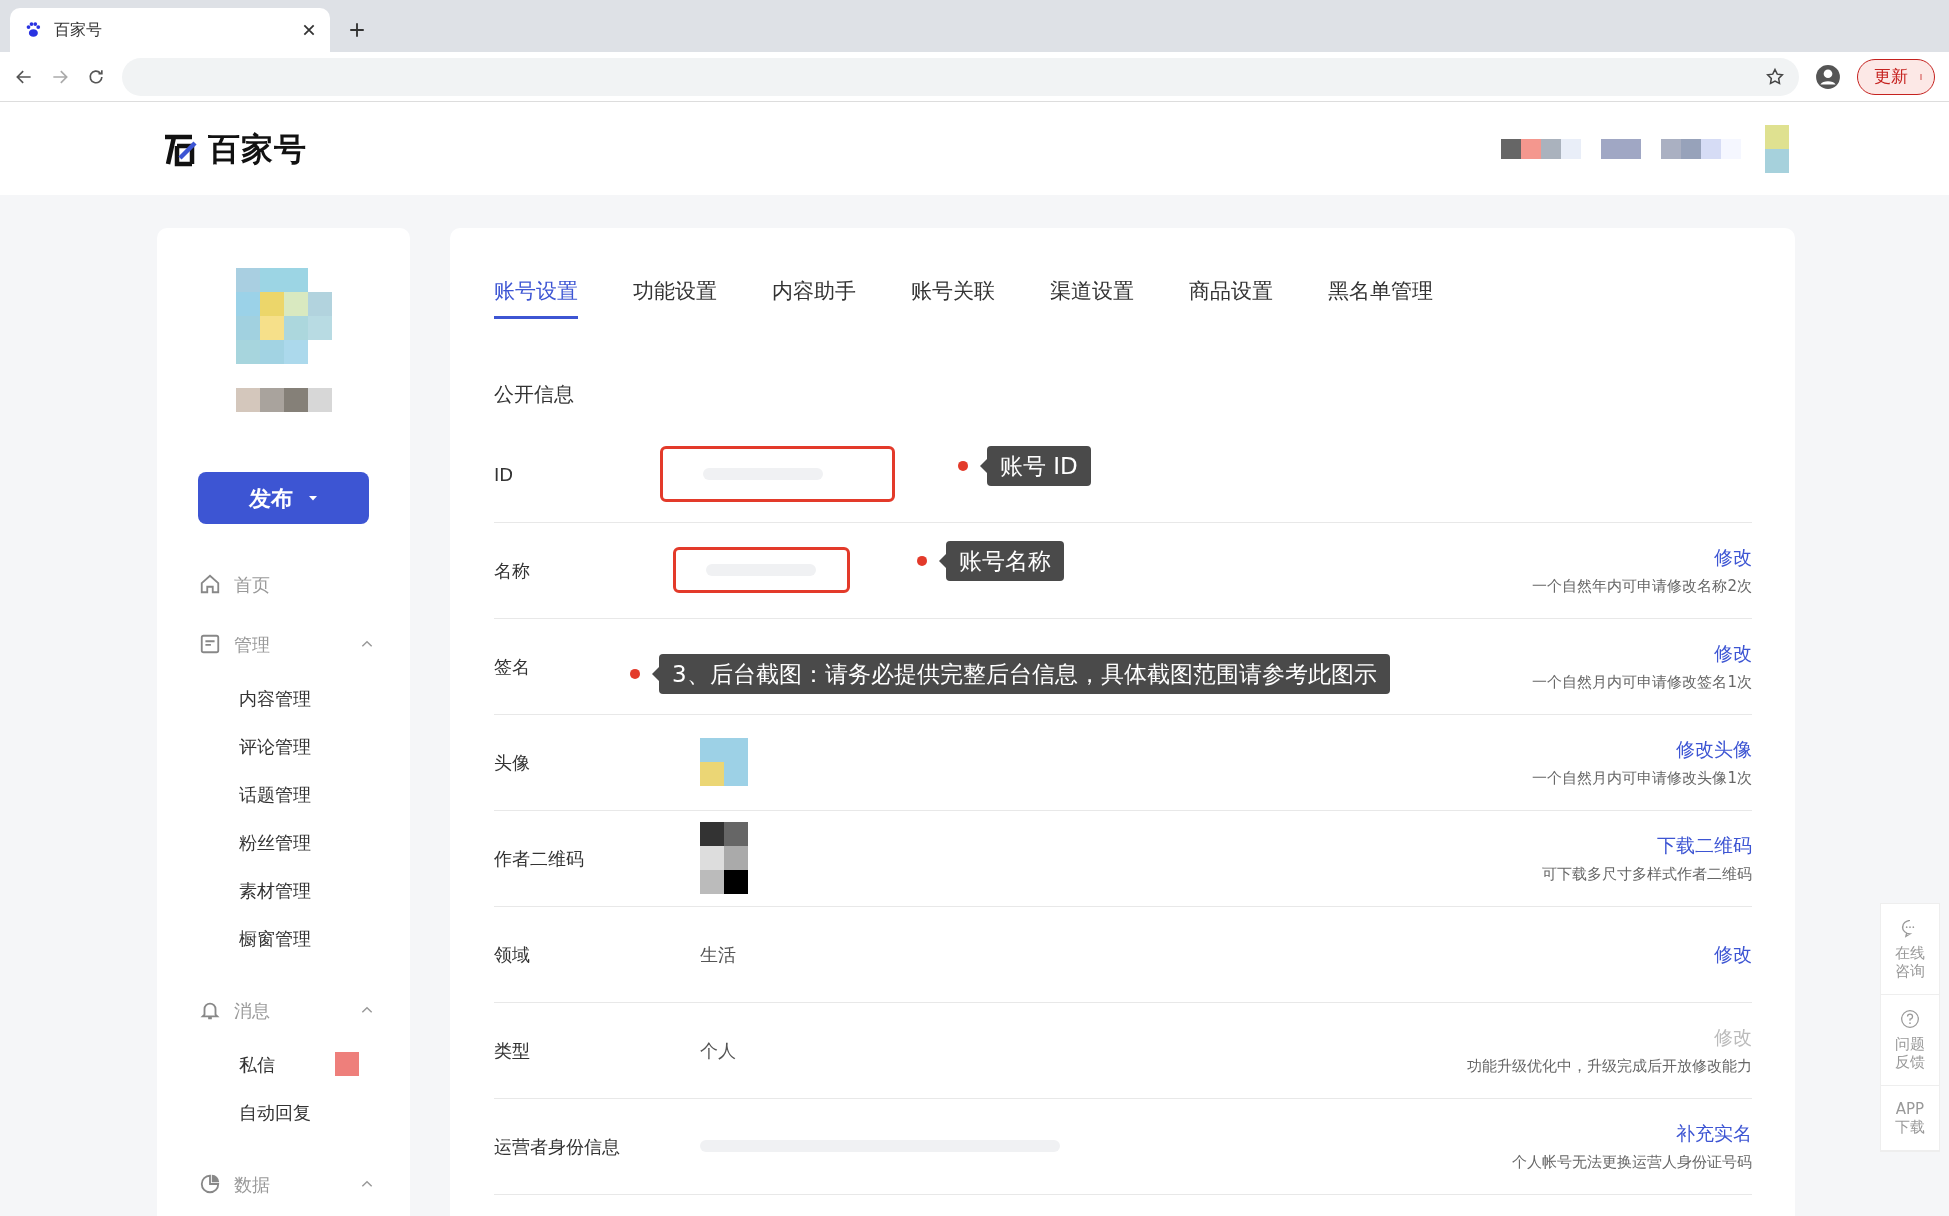 The width and height of the screenshot is (1949, 1216). What do you see at coordinates (504, 474) in the screenshot?
I see `field-label: ID` at bounding box center [504, 474].